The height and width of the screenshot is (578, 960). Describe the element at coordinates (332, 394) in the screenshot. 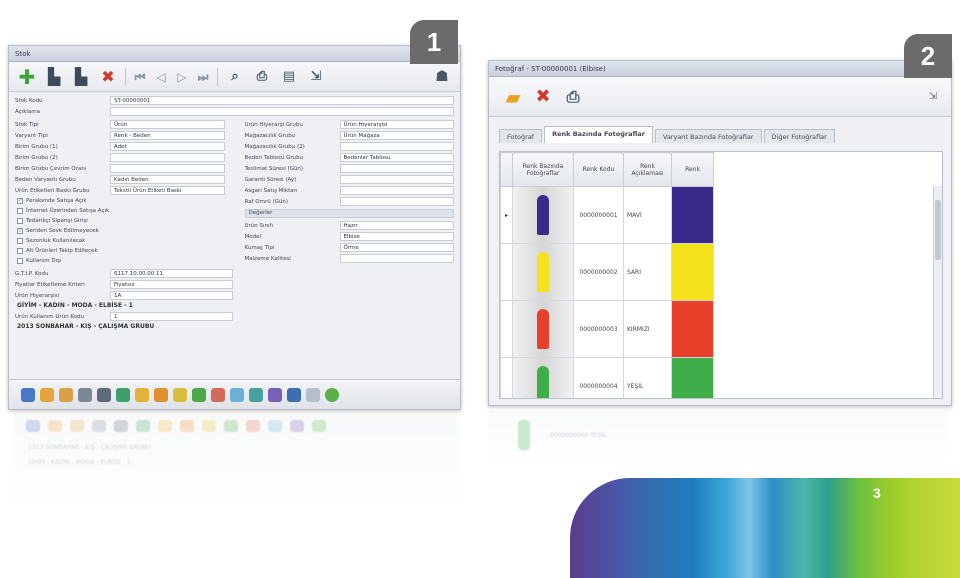

I see `globe-icon` at that location.